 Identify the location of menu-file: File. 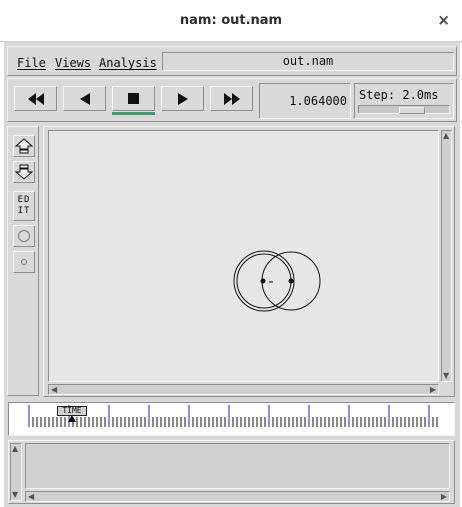
(31, 63).